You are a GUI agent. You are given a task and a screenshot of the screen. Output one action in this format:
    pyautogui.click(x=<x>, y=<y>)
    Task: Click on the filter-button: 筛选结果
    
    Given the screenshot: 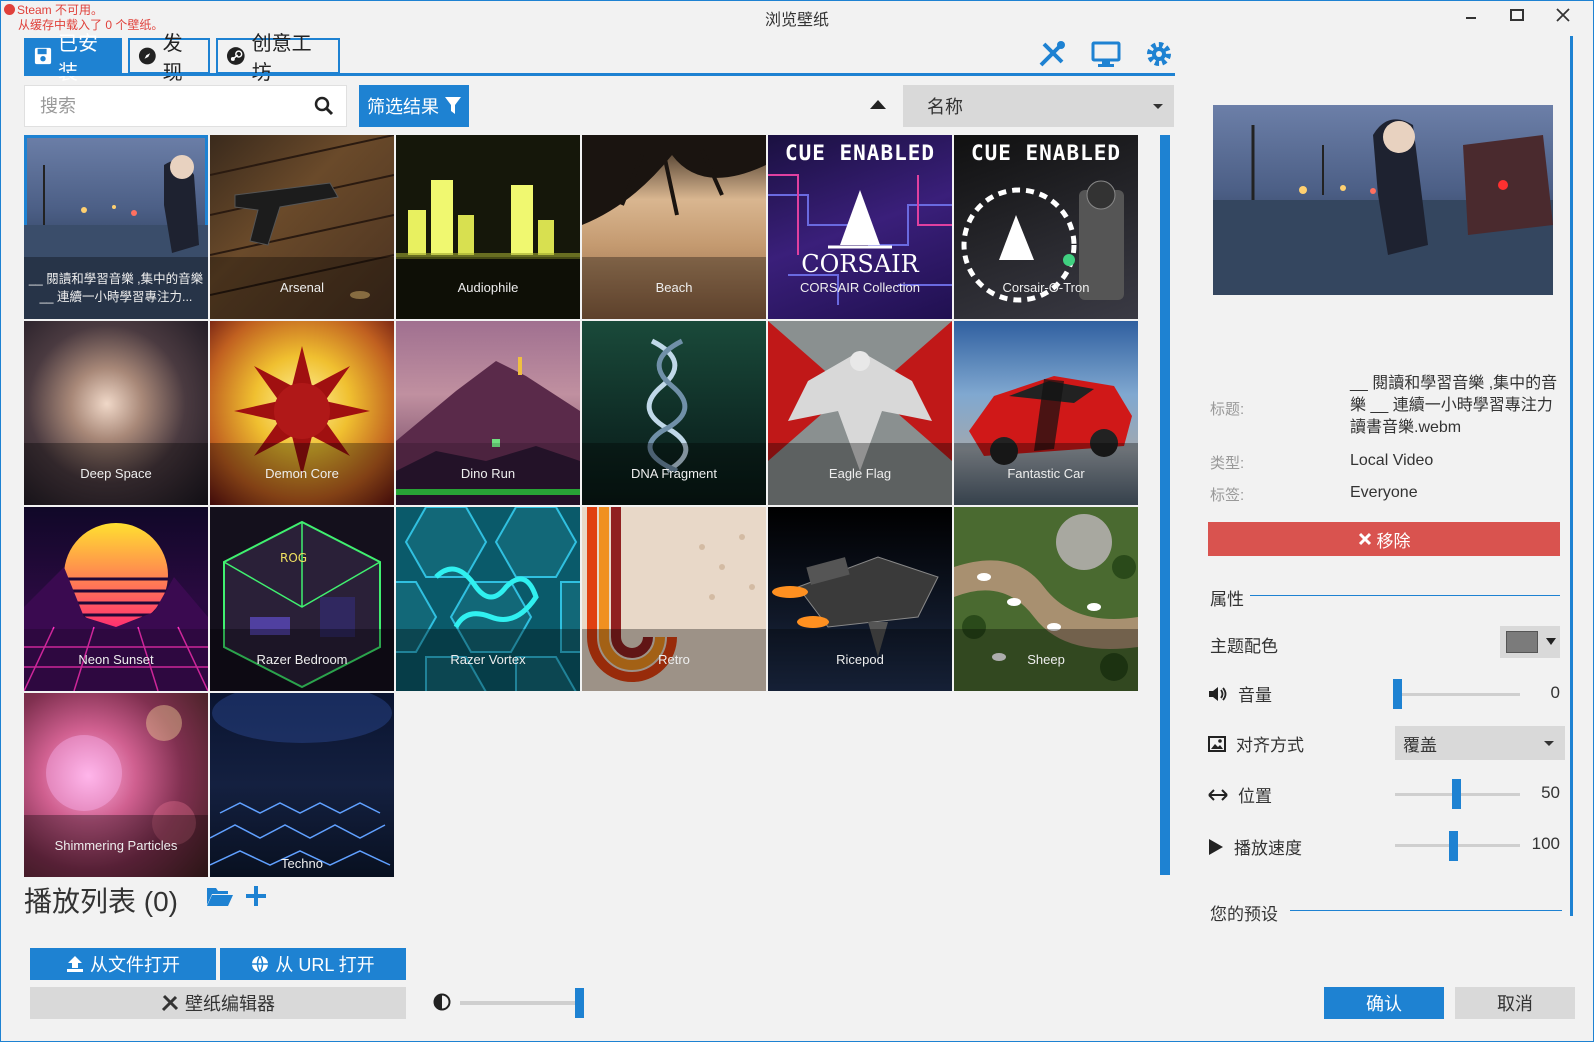 What is the action you would take?
    pyautogui.click(x=414, y=106)
    